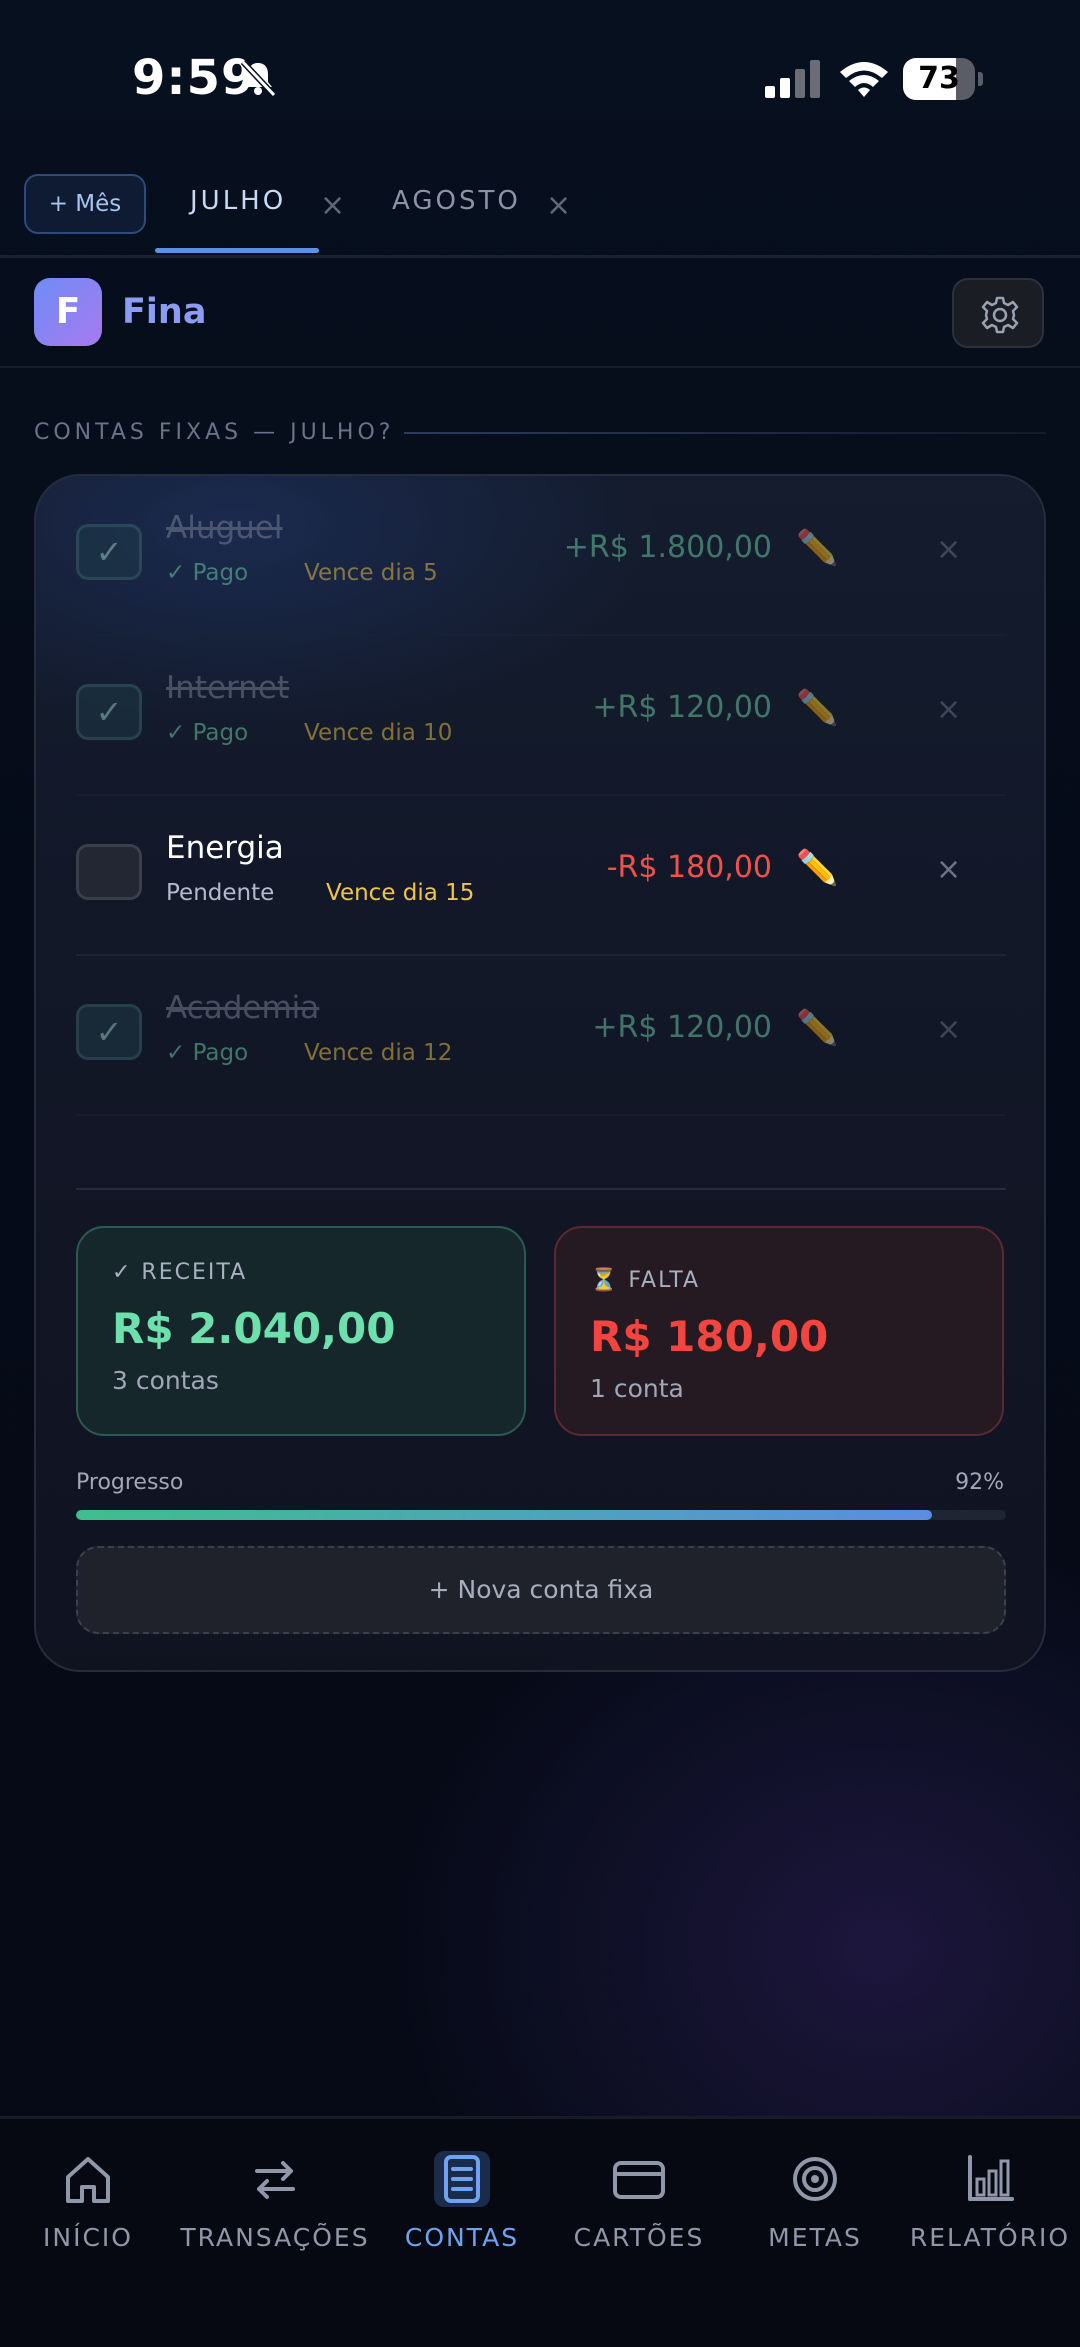  I want to click on nav-item-transacoes: TRANSAÇÕES, so click(275, 2200).